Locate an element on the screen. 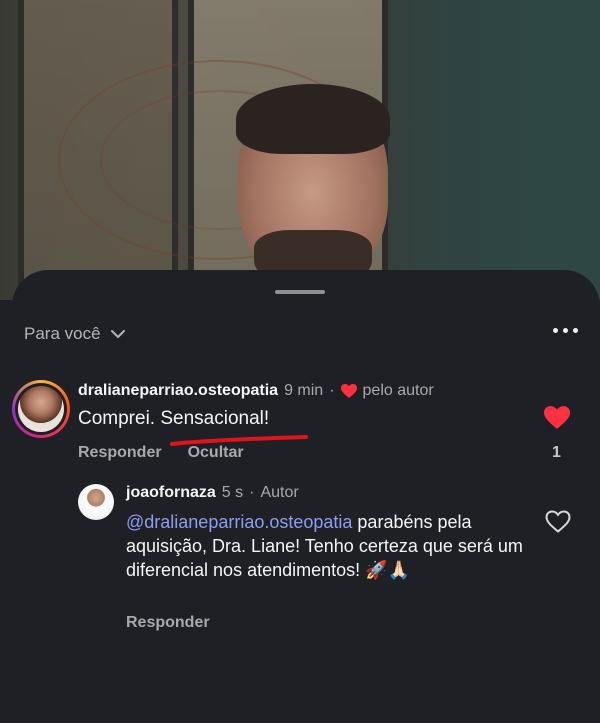 The height and width of the screenshot is (723, 600). like-count: 1 is located at coordinates (556, 453).